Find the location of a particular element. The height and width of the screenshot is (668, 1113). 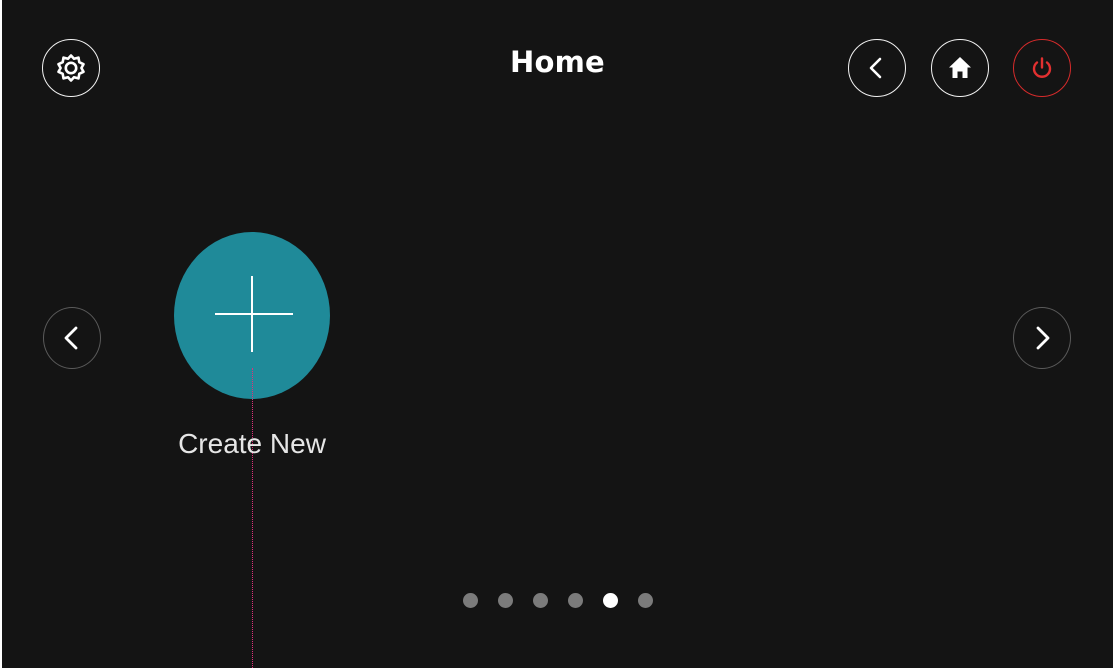

guide-line is located at coordinates (252, 518).